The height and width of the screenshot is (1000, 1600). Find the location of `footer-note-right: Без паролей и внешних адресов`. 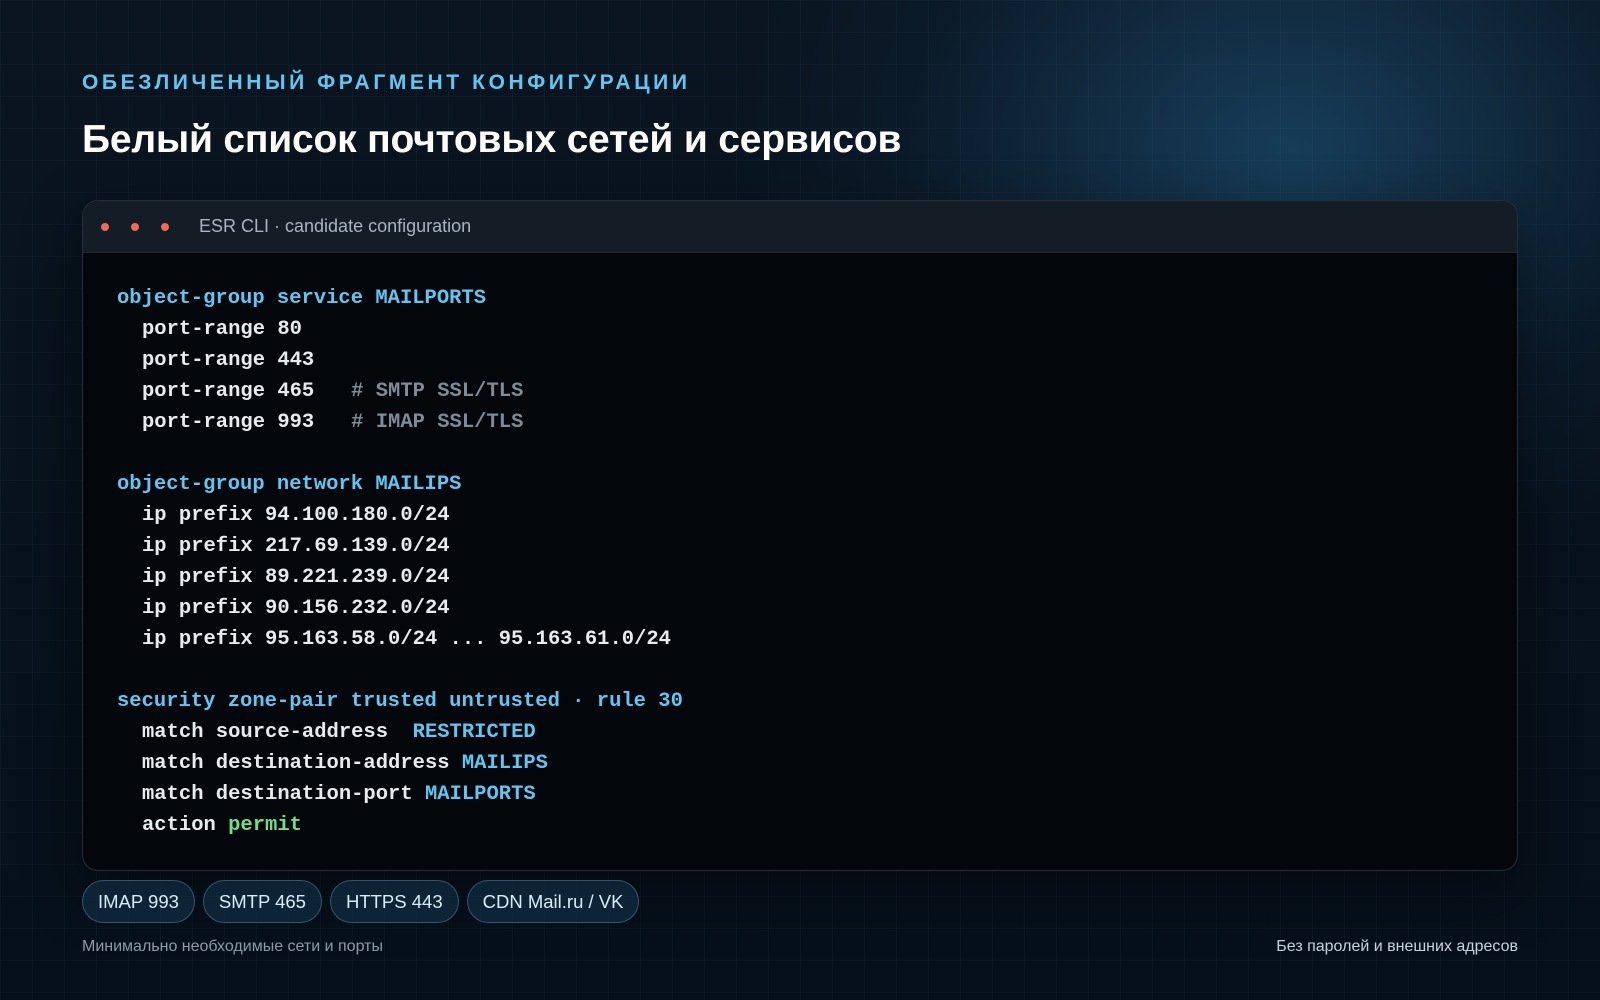

footer-note-right: Без паролей и внешних адресов is located at coordinates (1397, 946).